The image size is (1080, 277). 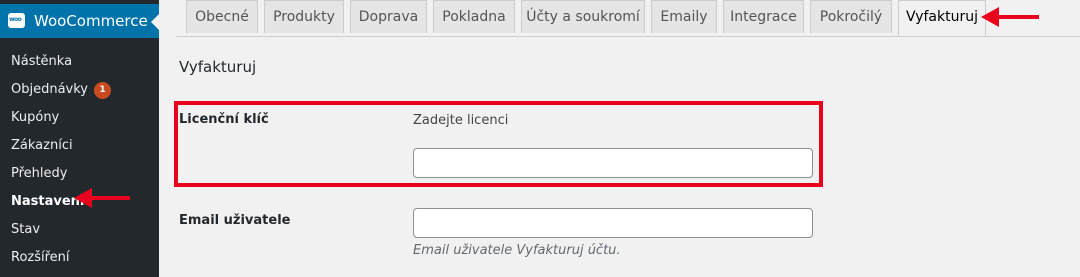 I want to click on sidebar-item-customers: Zákazníci, so click(x=42, y=145).